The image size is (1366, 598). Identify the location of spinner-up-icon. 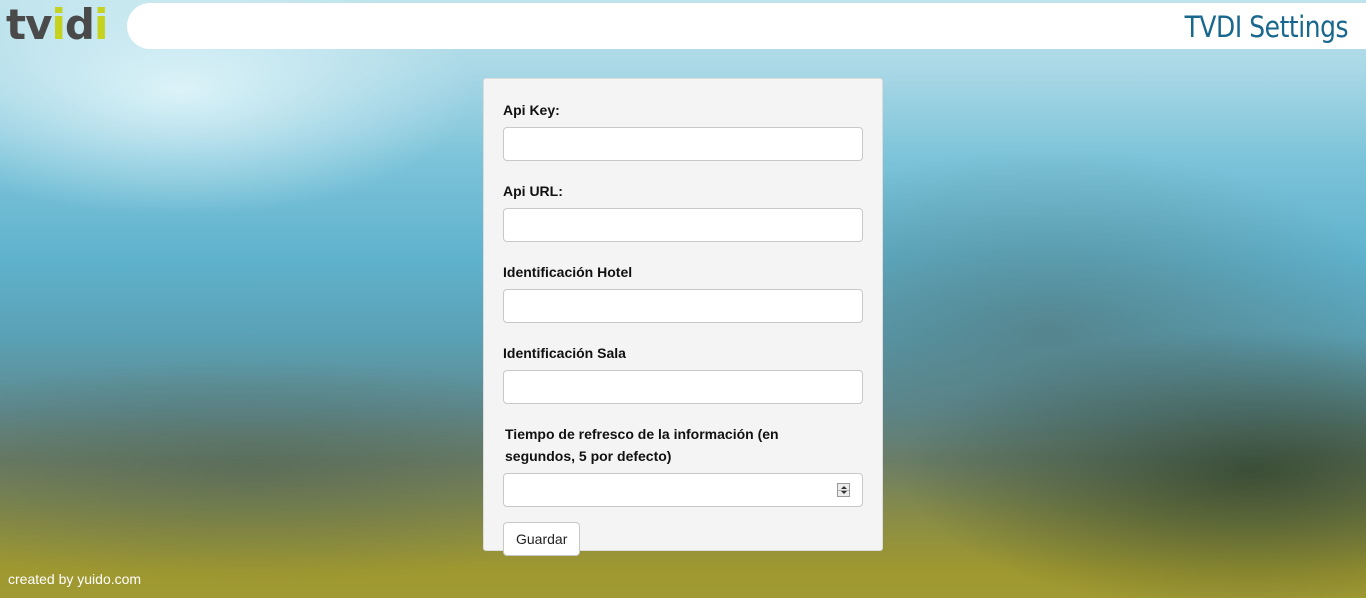
(844, 487).